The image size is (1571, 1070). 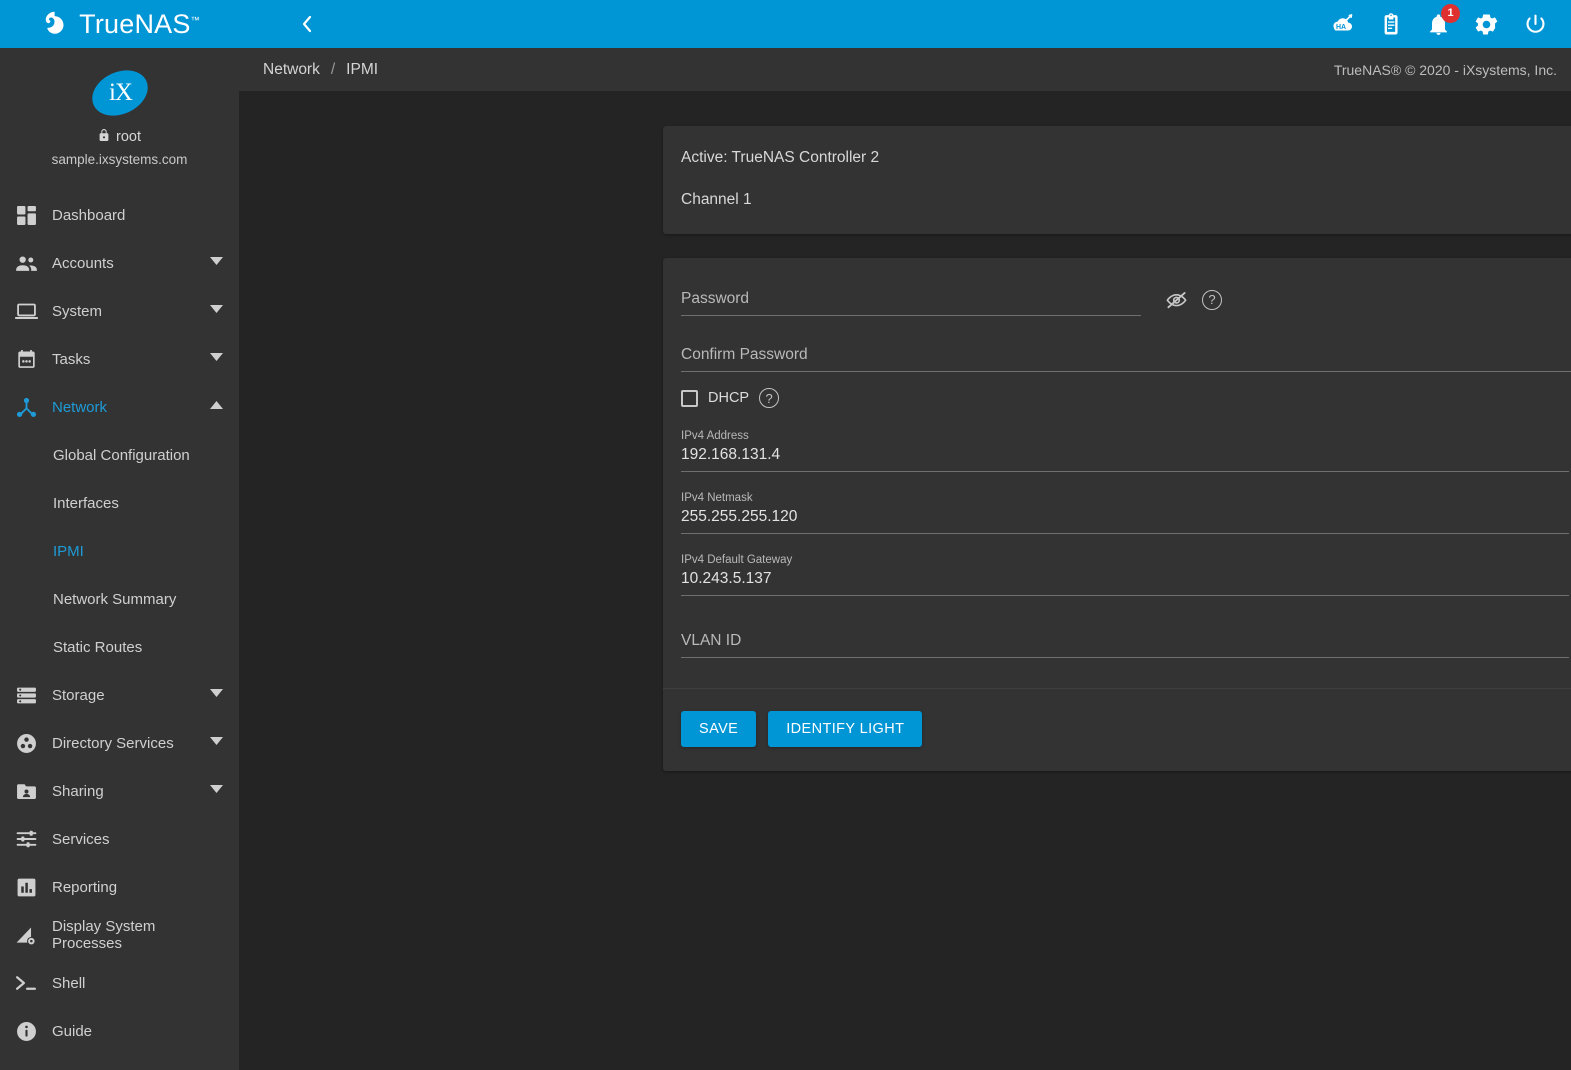 I want to click on breadcrumb-parent: Network, so click(x=291, y=70).